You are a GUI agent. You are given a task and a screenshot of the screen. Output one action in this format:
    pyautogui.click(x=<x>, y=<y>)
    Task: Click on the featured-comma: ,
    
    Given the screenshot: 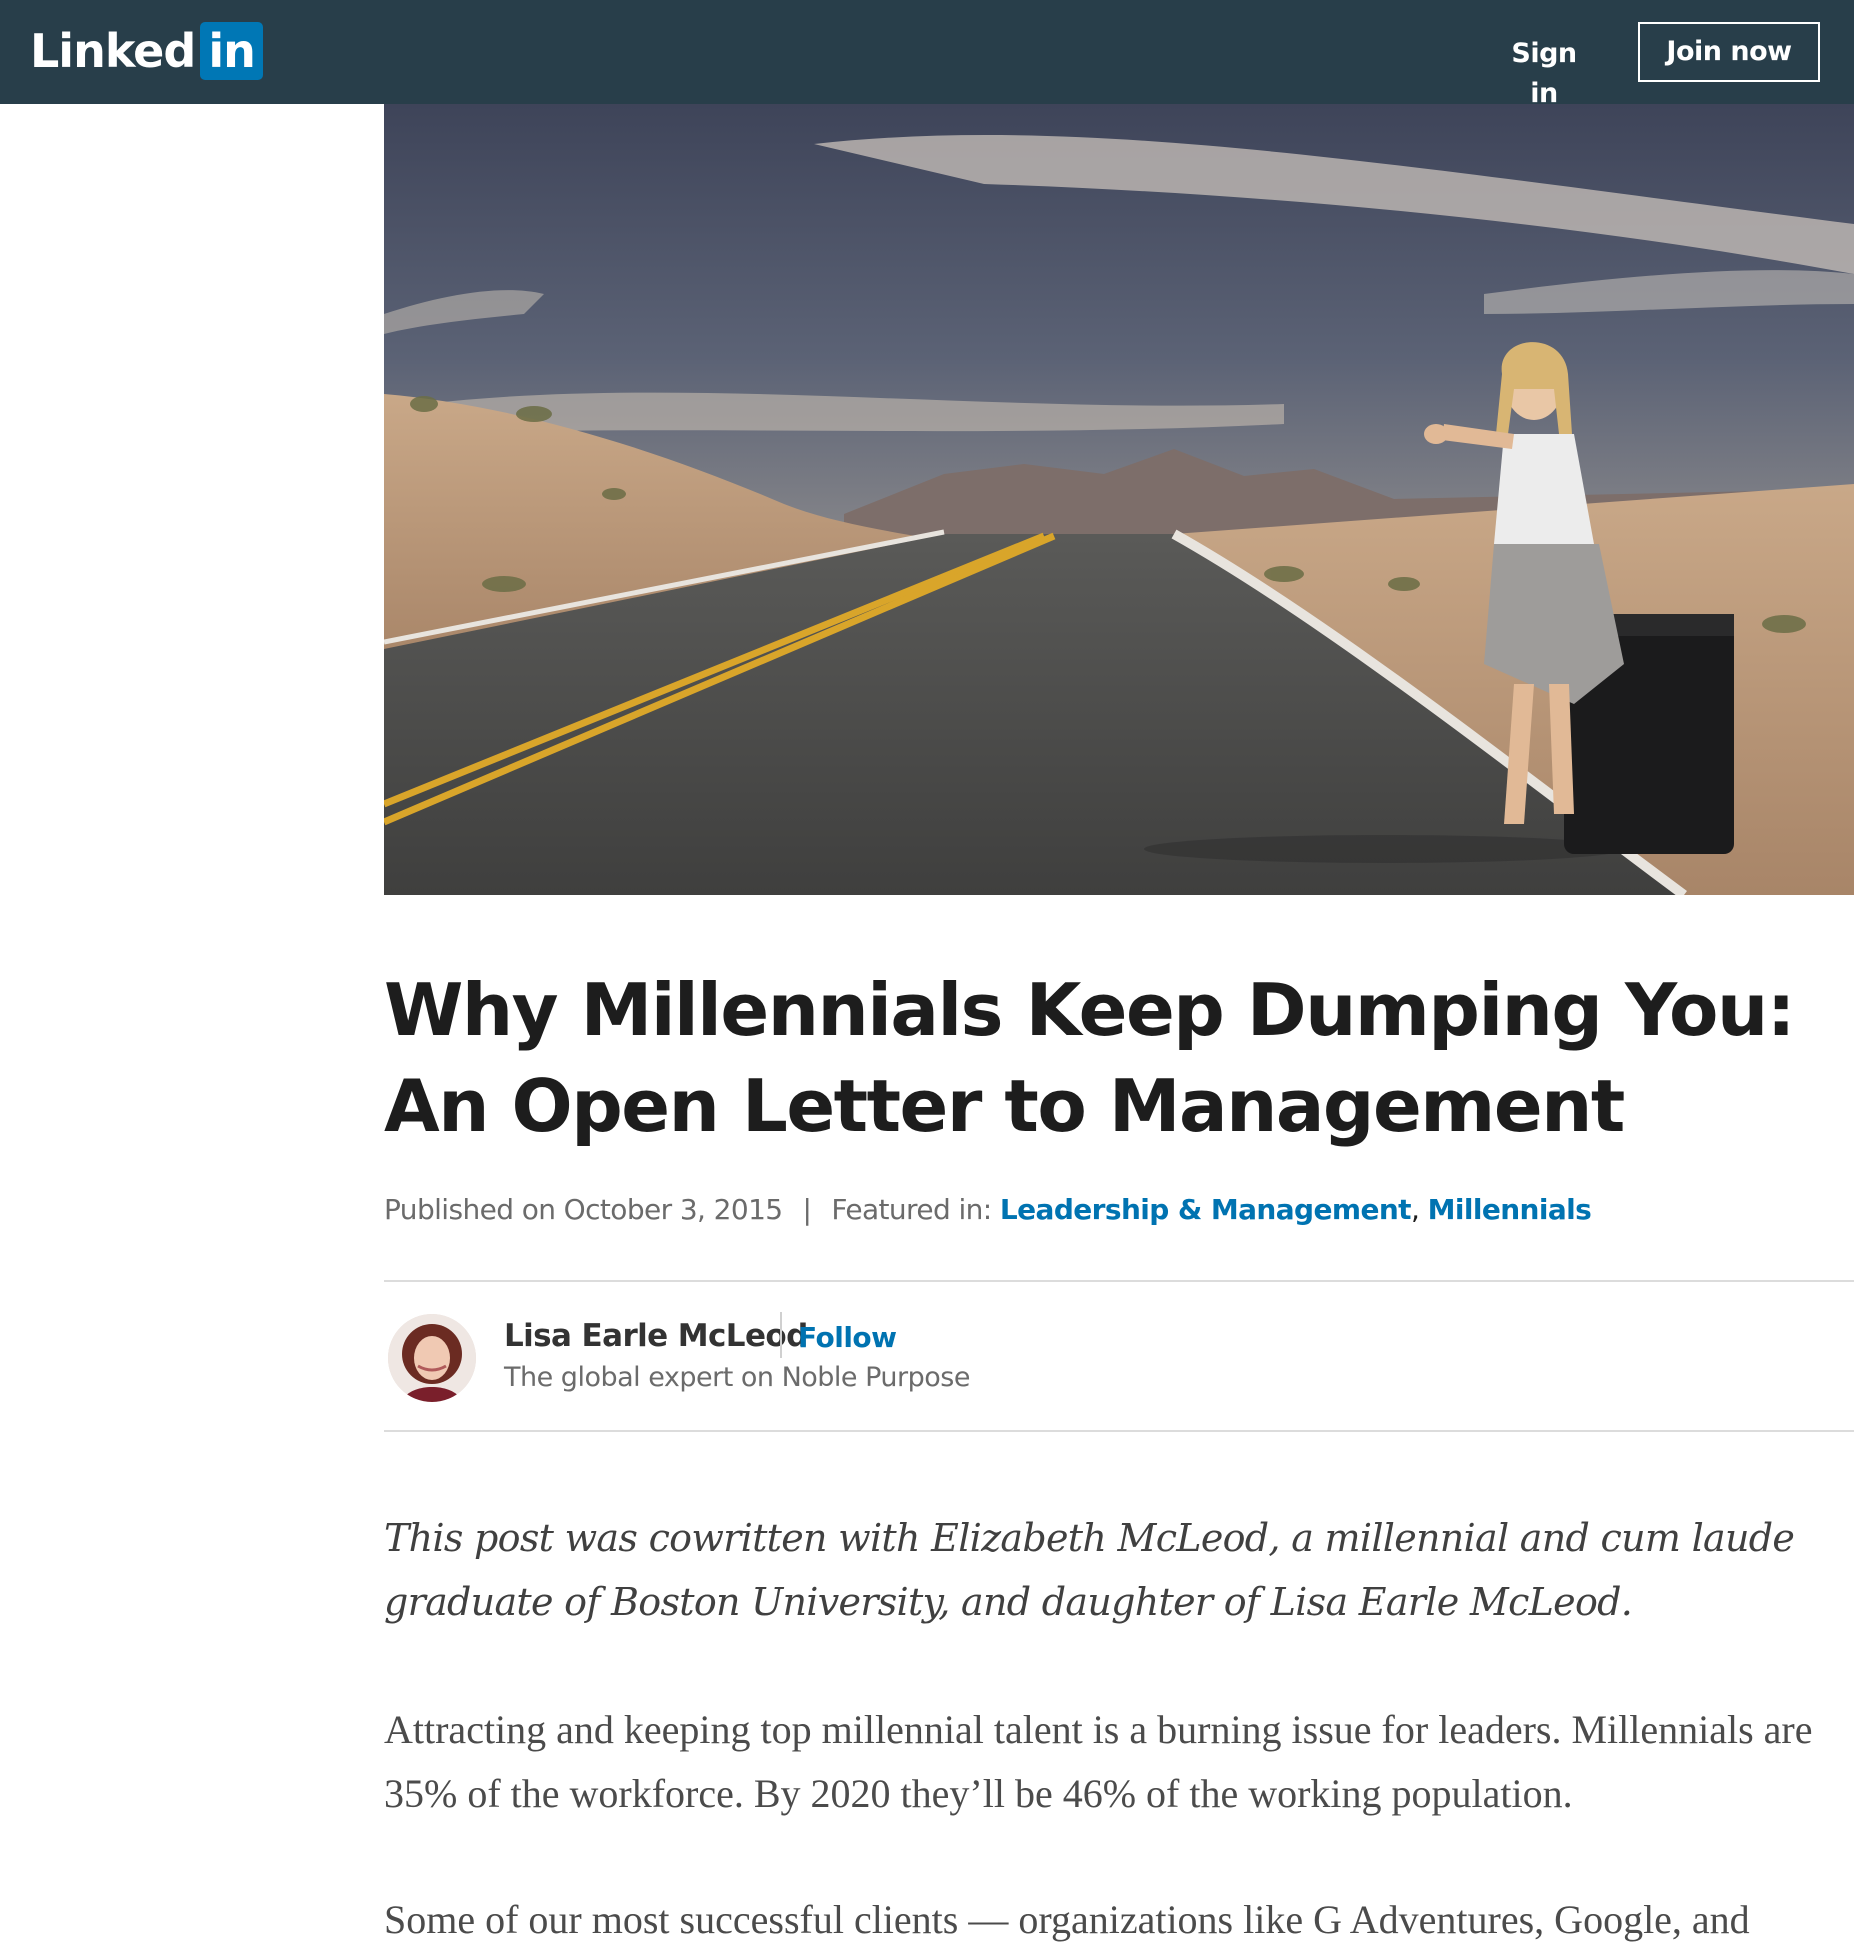 What is the action you would take?
    pyautogui.click(x=1415, y=1209)
    